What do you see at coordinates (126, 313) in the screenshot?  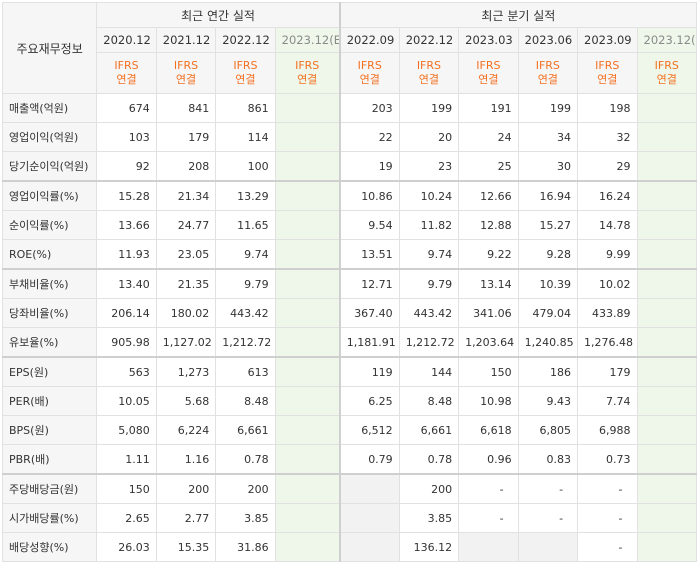 I see `table-cell: 206.14` at bounding box center [126, 313].